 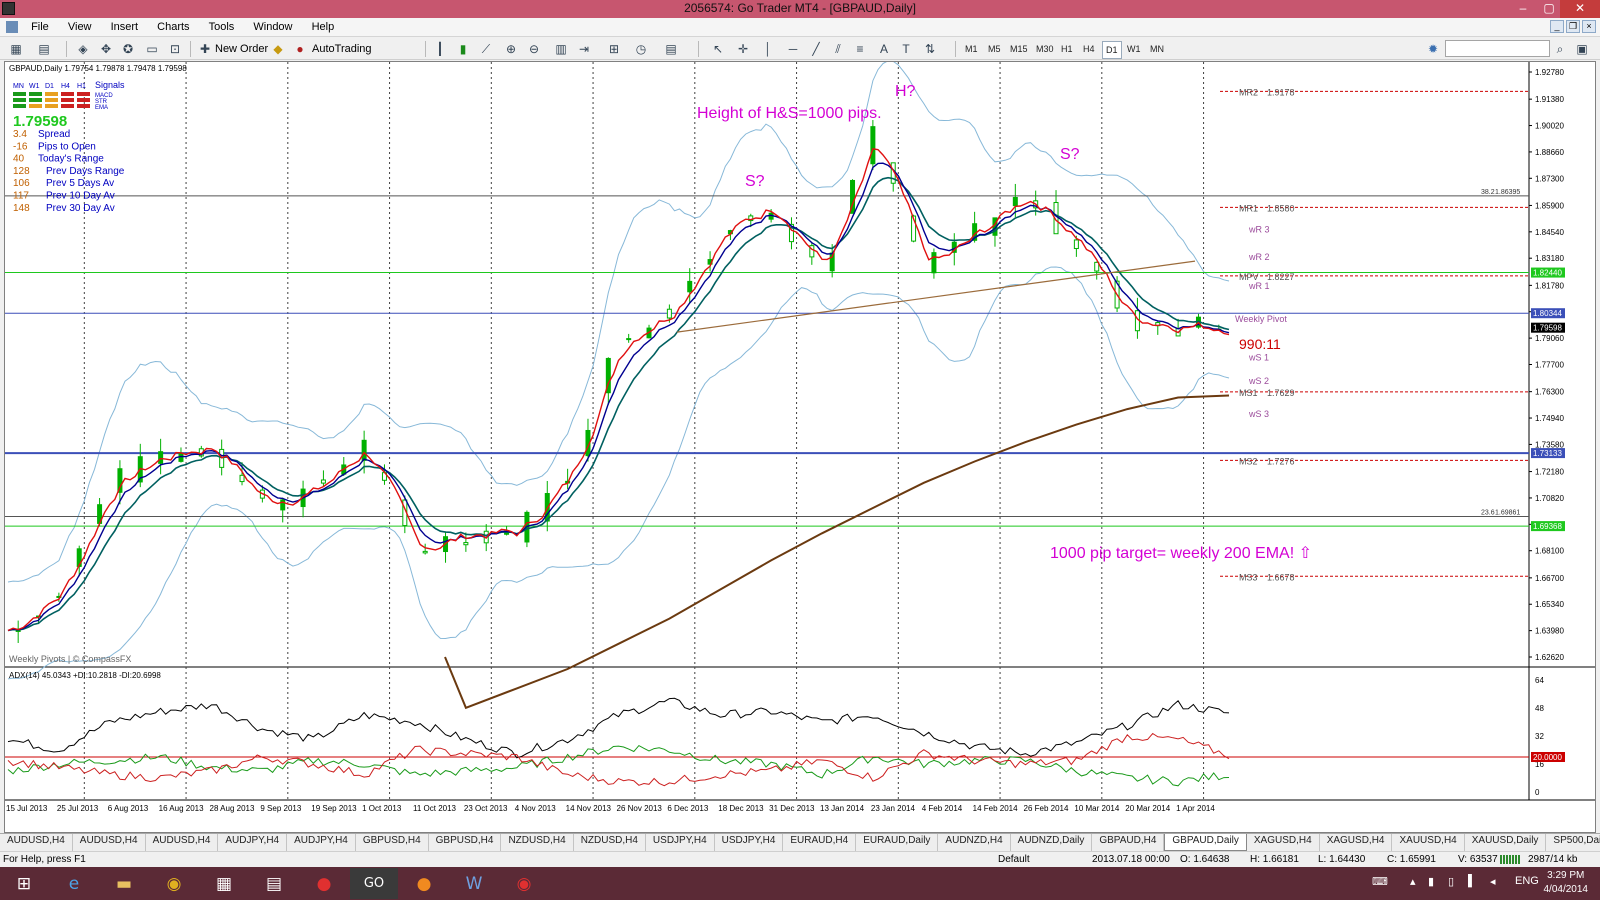 What do you see at coordinates (1052, 842) in the screenshot?
I see `chart-tab: AUDNZD,Daily` at bounding box center [1052, 842].